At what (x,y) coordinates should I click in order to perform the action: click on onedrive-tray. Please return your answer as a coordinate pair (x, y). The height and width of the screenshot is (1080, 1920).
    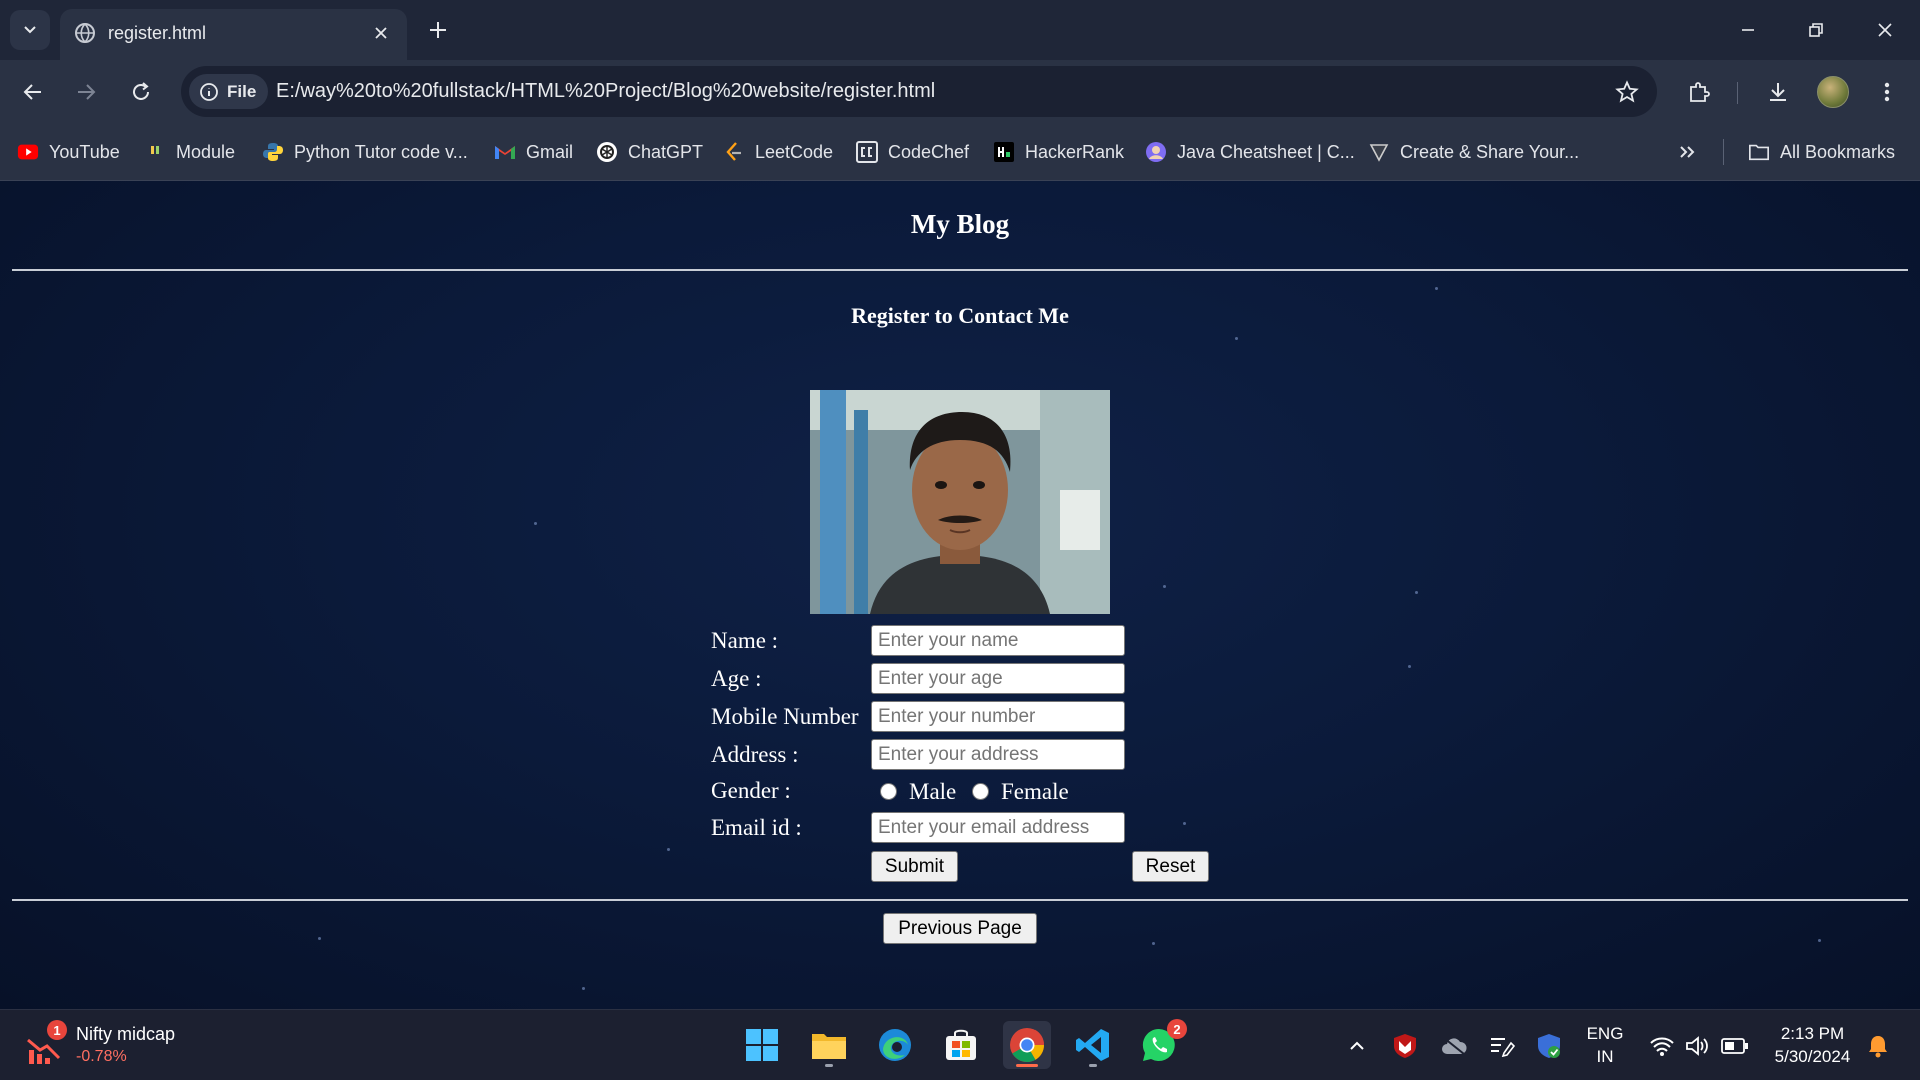
    Looking at the image, I should click on (1454, 1046).